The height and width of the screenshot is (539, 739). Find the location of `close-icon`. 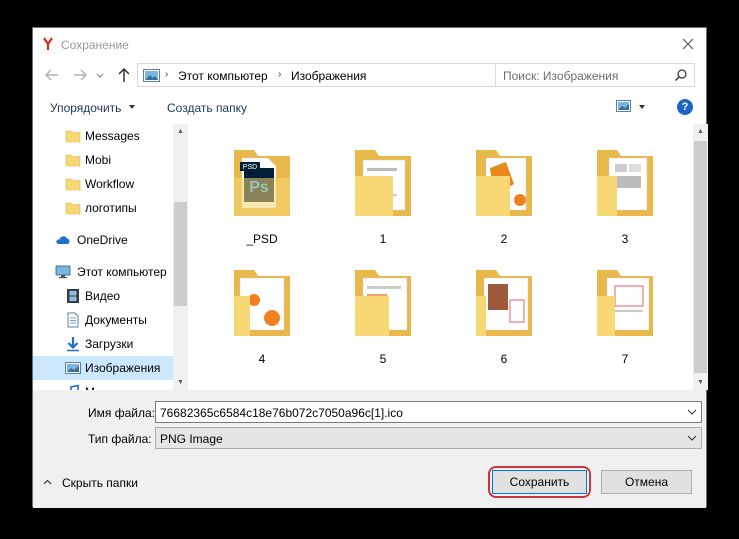

close-icon is located at coordinates (688, 44).